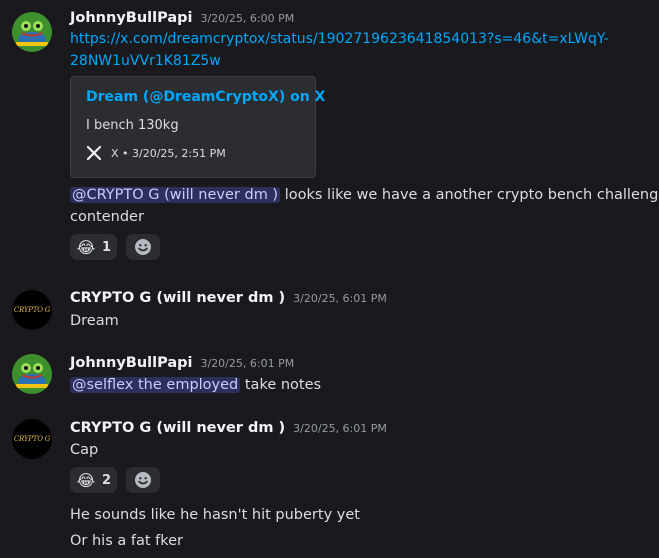 The image size is (659, 558). I want to click on embed-title: Dream (@DreamCryptoX) on X, so click(205, 97).